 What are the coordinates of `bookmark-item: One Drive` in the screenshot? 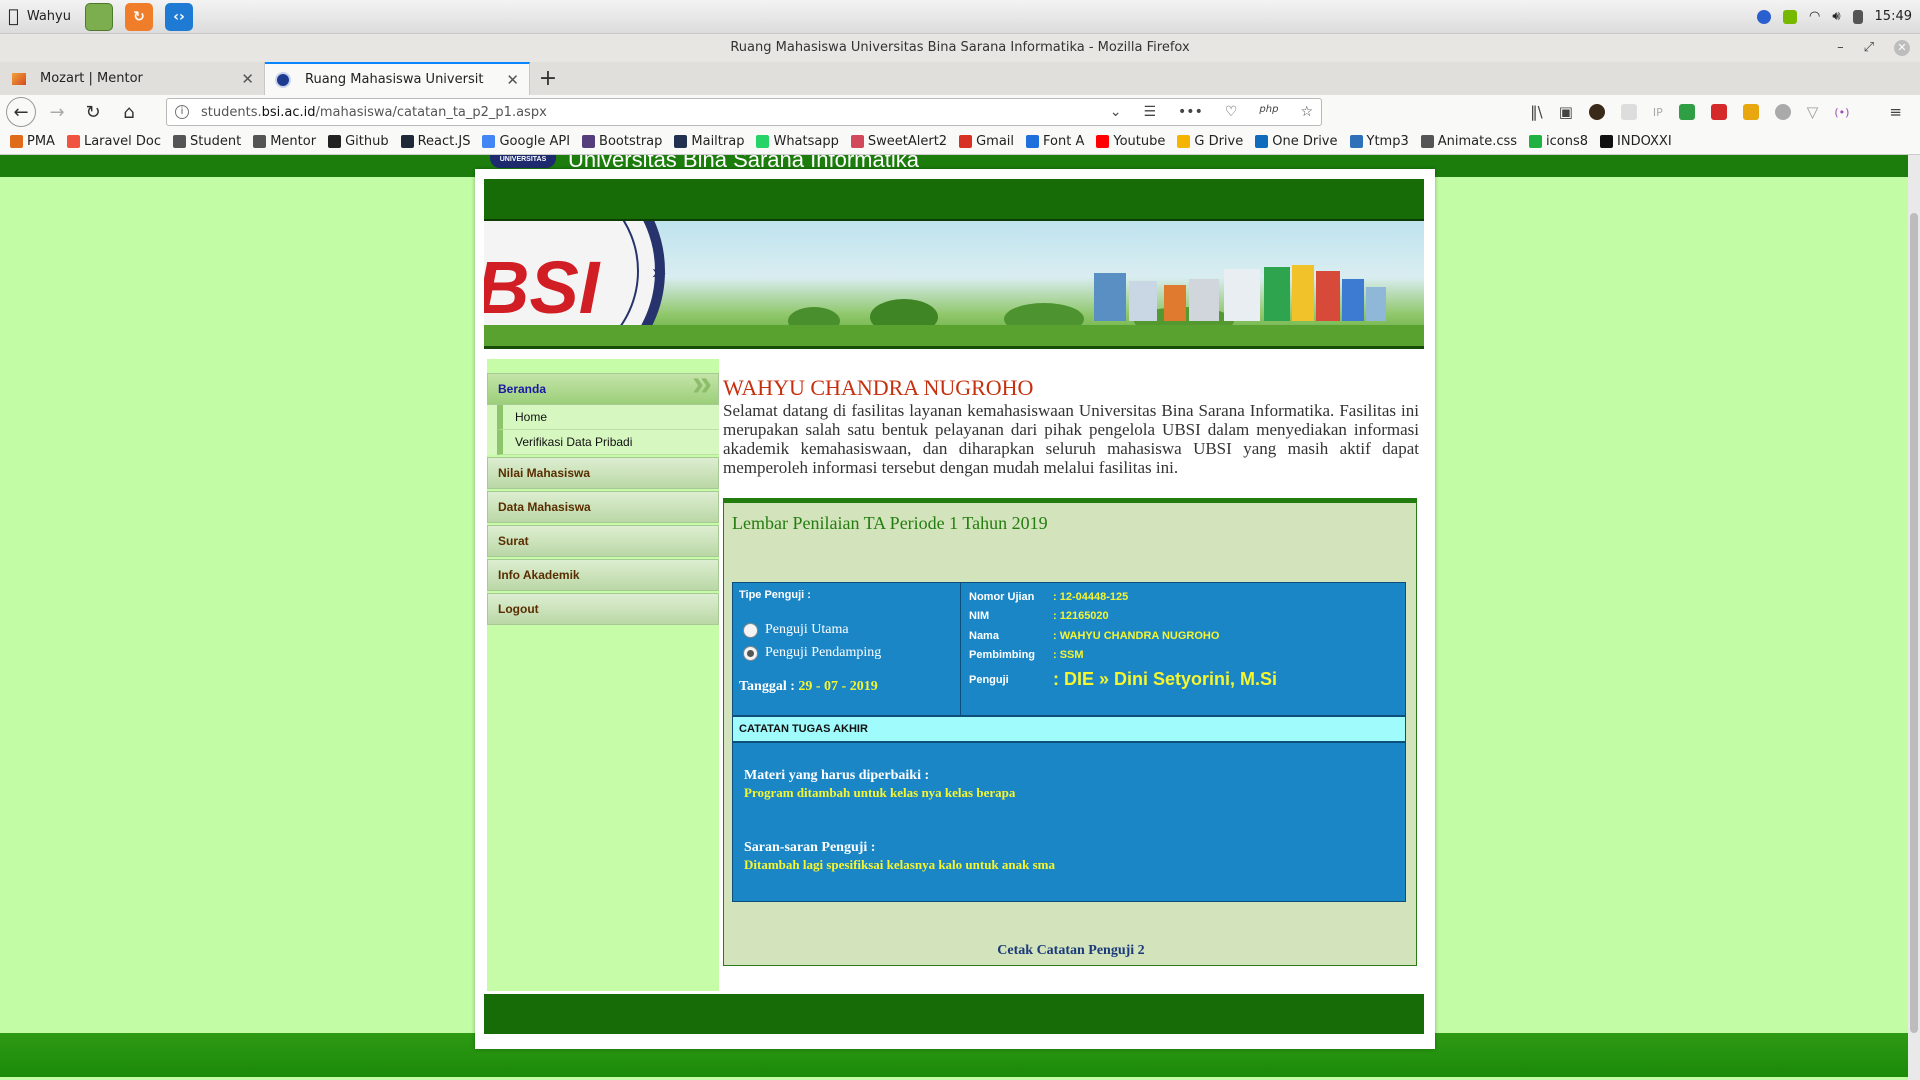 It's located at (1296, 141).